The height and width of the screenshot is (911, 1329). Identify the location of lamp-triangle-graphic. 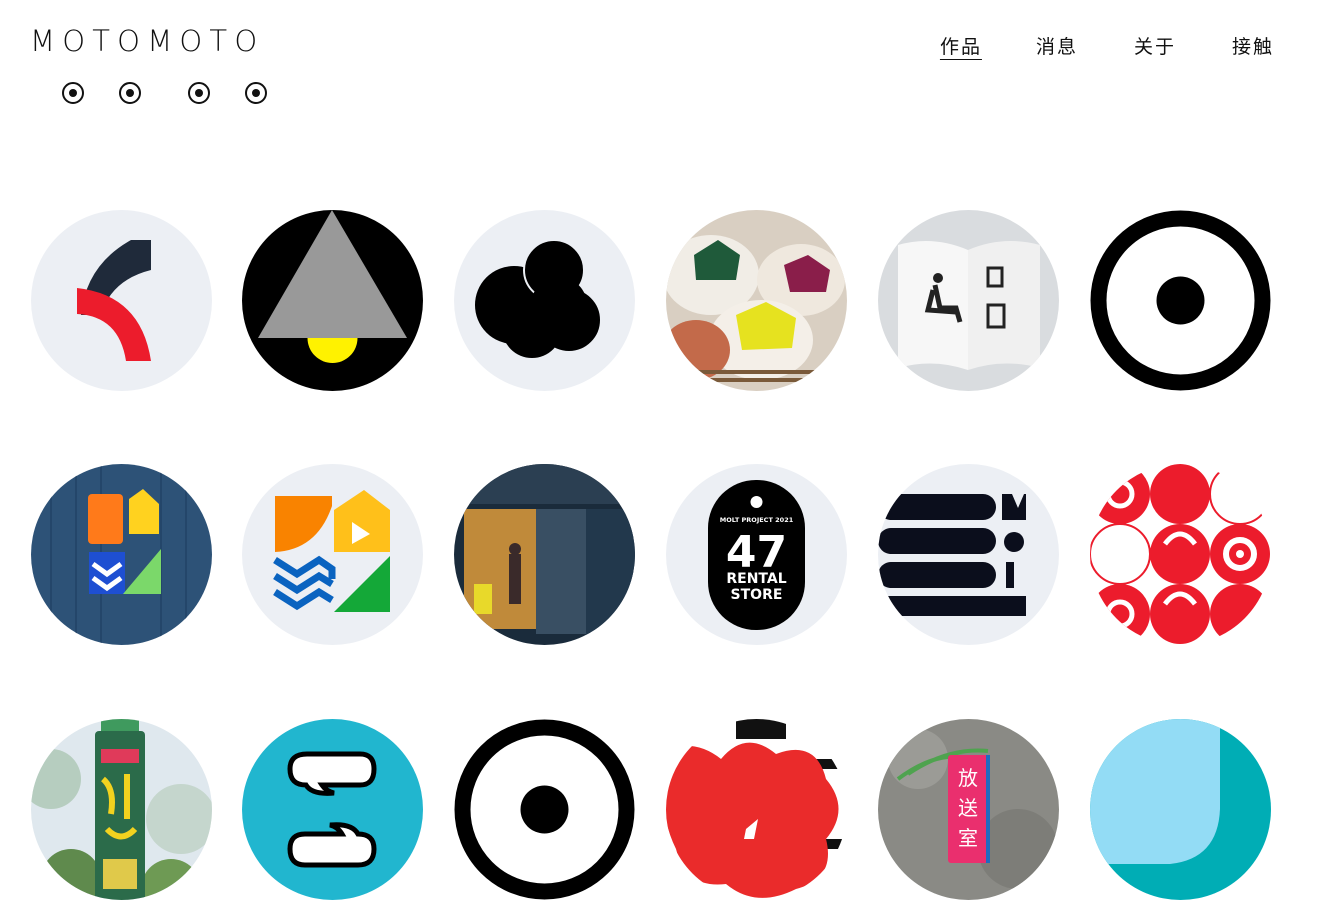
(332, 300).